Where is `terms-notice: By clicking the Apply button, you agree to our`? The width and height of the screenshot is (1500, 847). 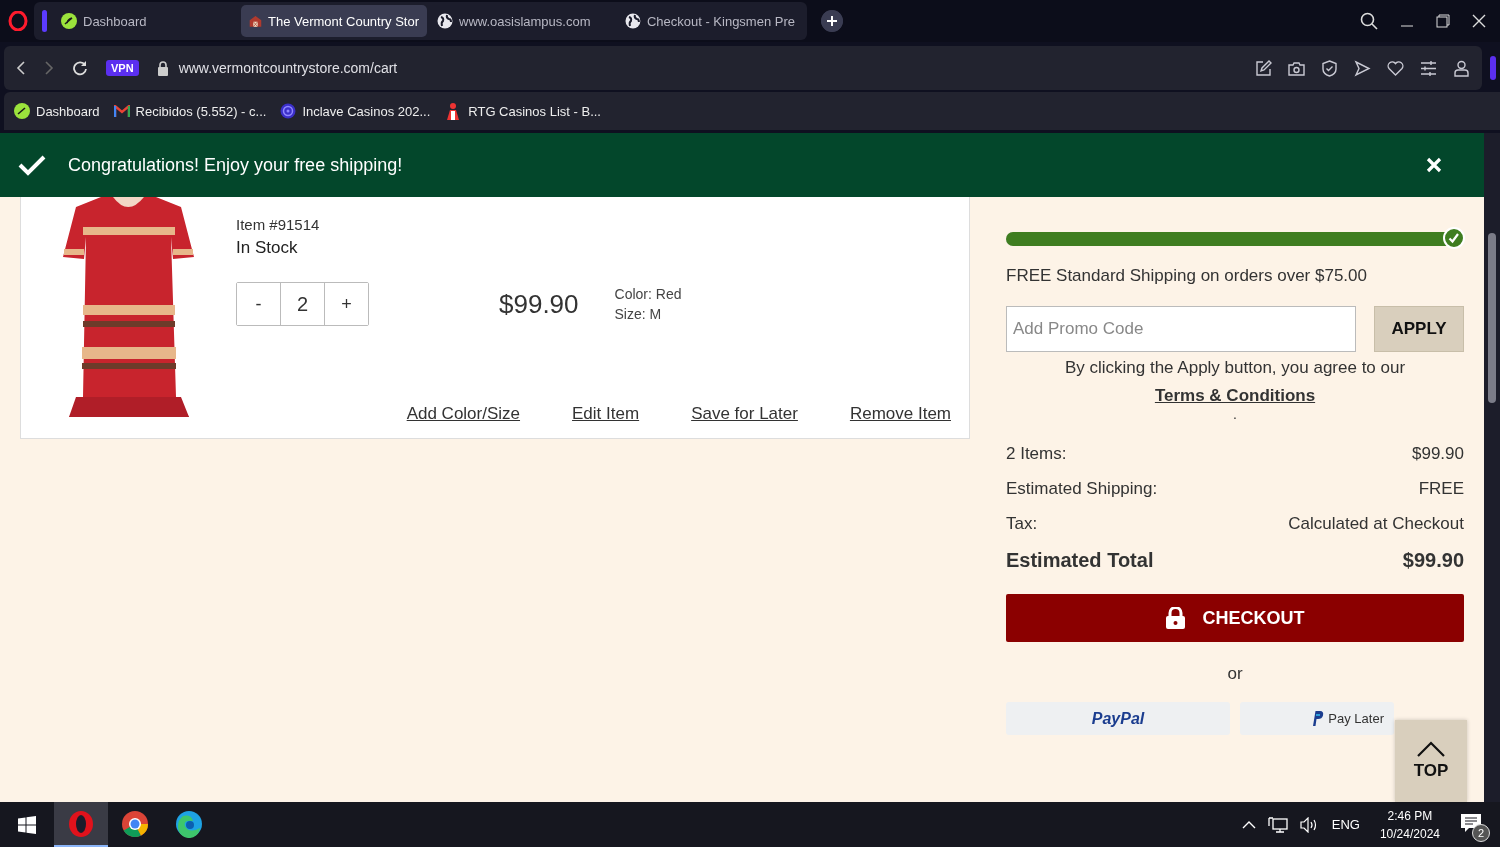
terms-notice: By clicking the Apply button, you agree to our is located at coordinates (1235, 368).